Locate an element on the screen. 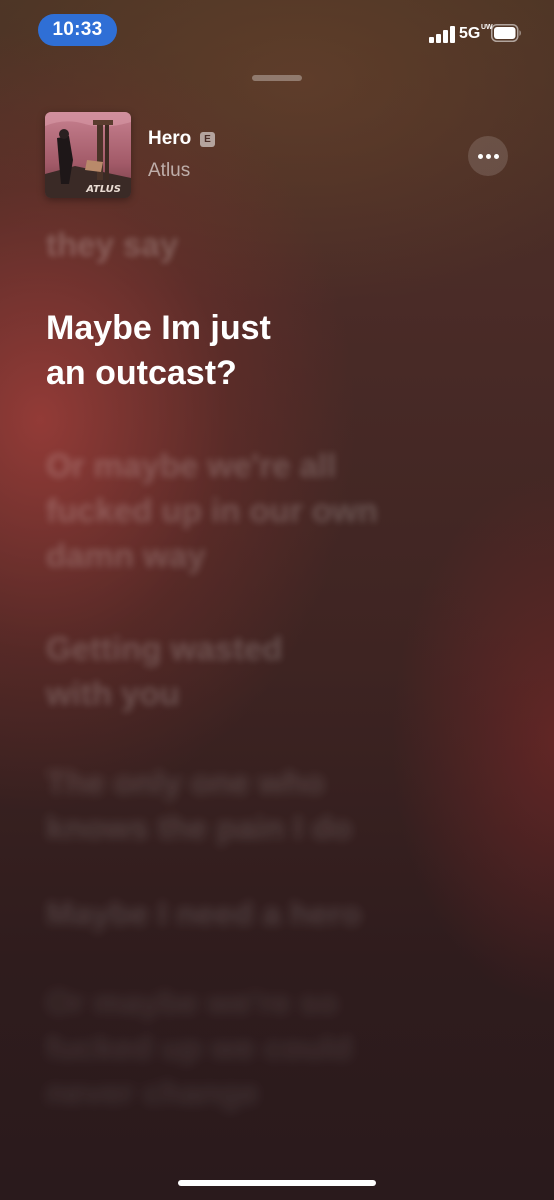 This screenshot has width=554, height=1200. network-type: 5G is located at coordinates (470, 33).